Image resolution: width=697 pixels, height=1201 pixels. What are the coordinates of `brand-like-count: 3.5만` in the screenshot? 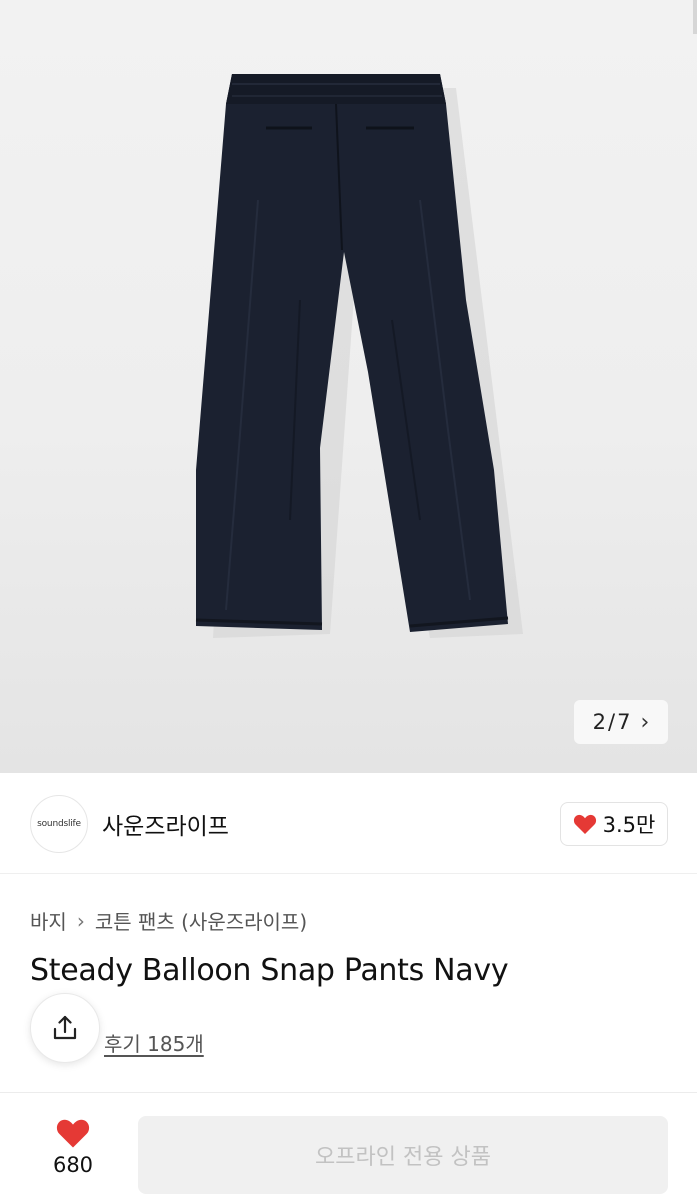 It's located at (629, 825).